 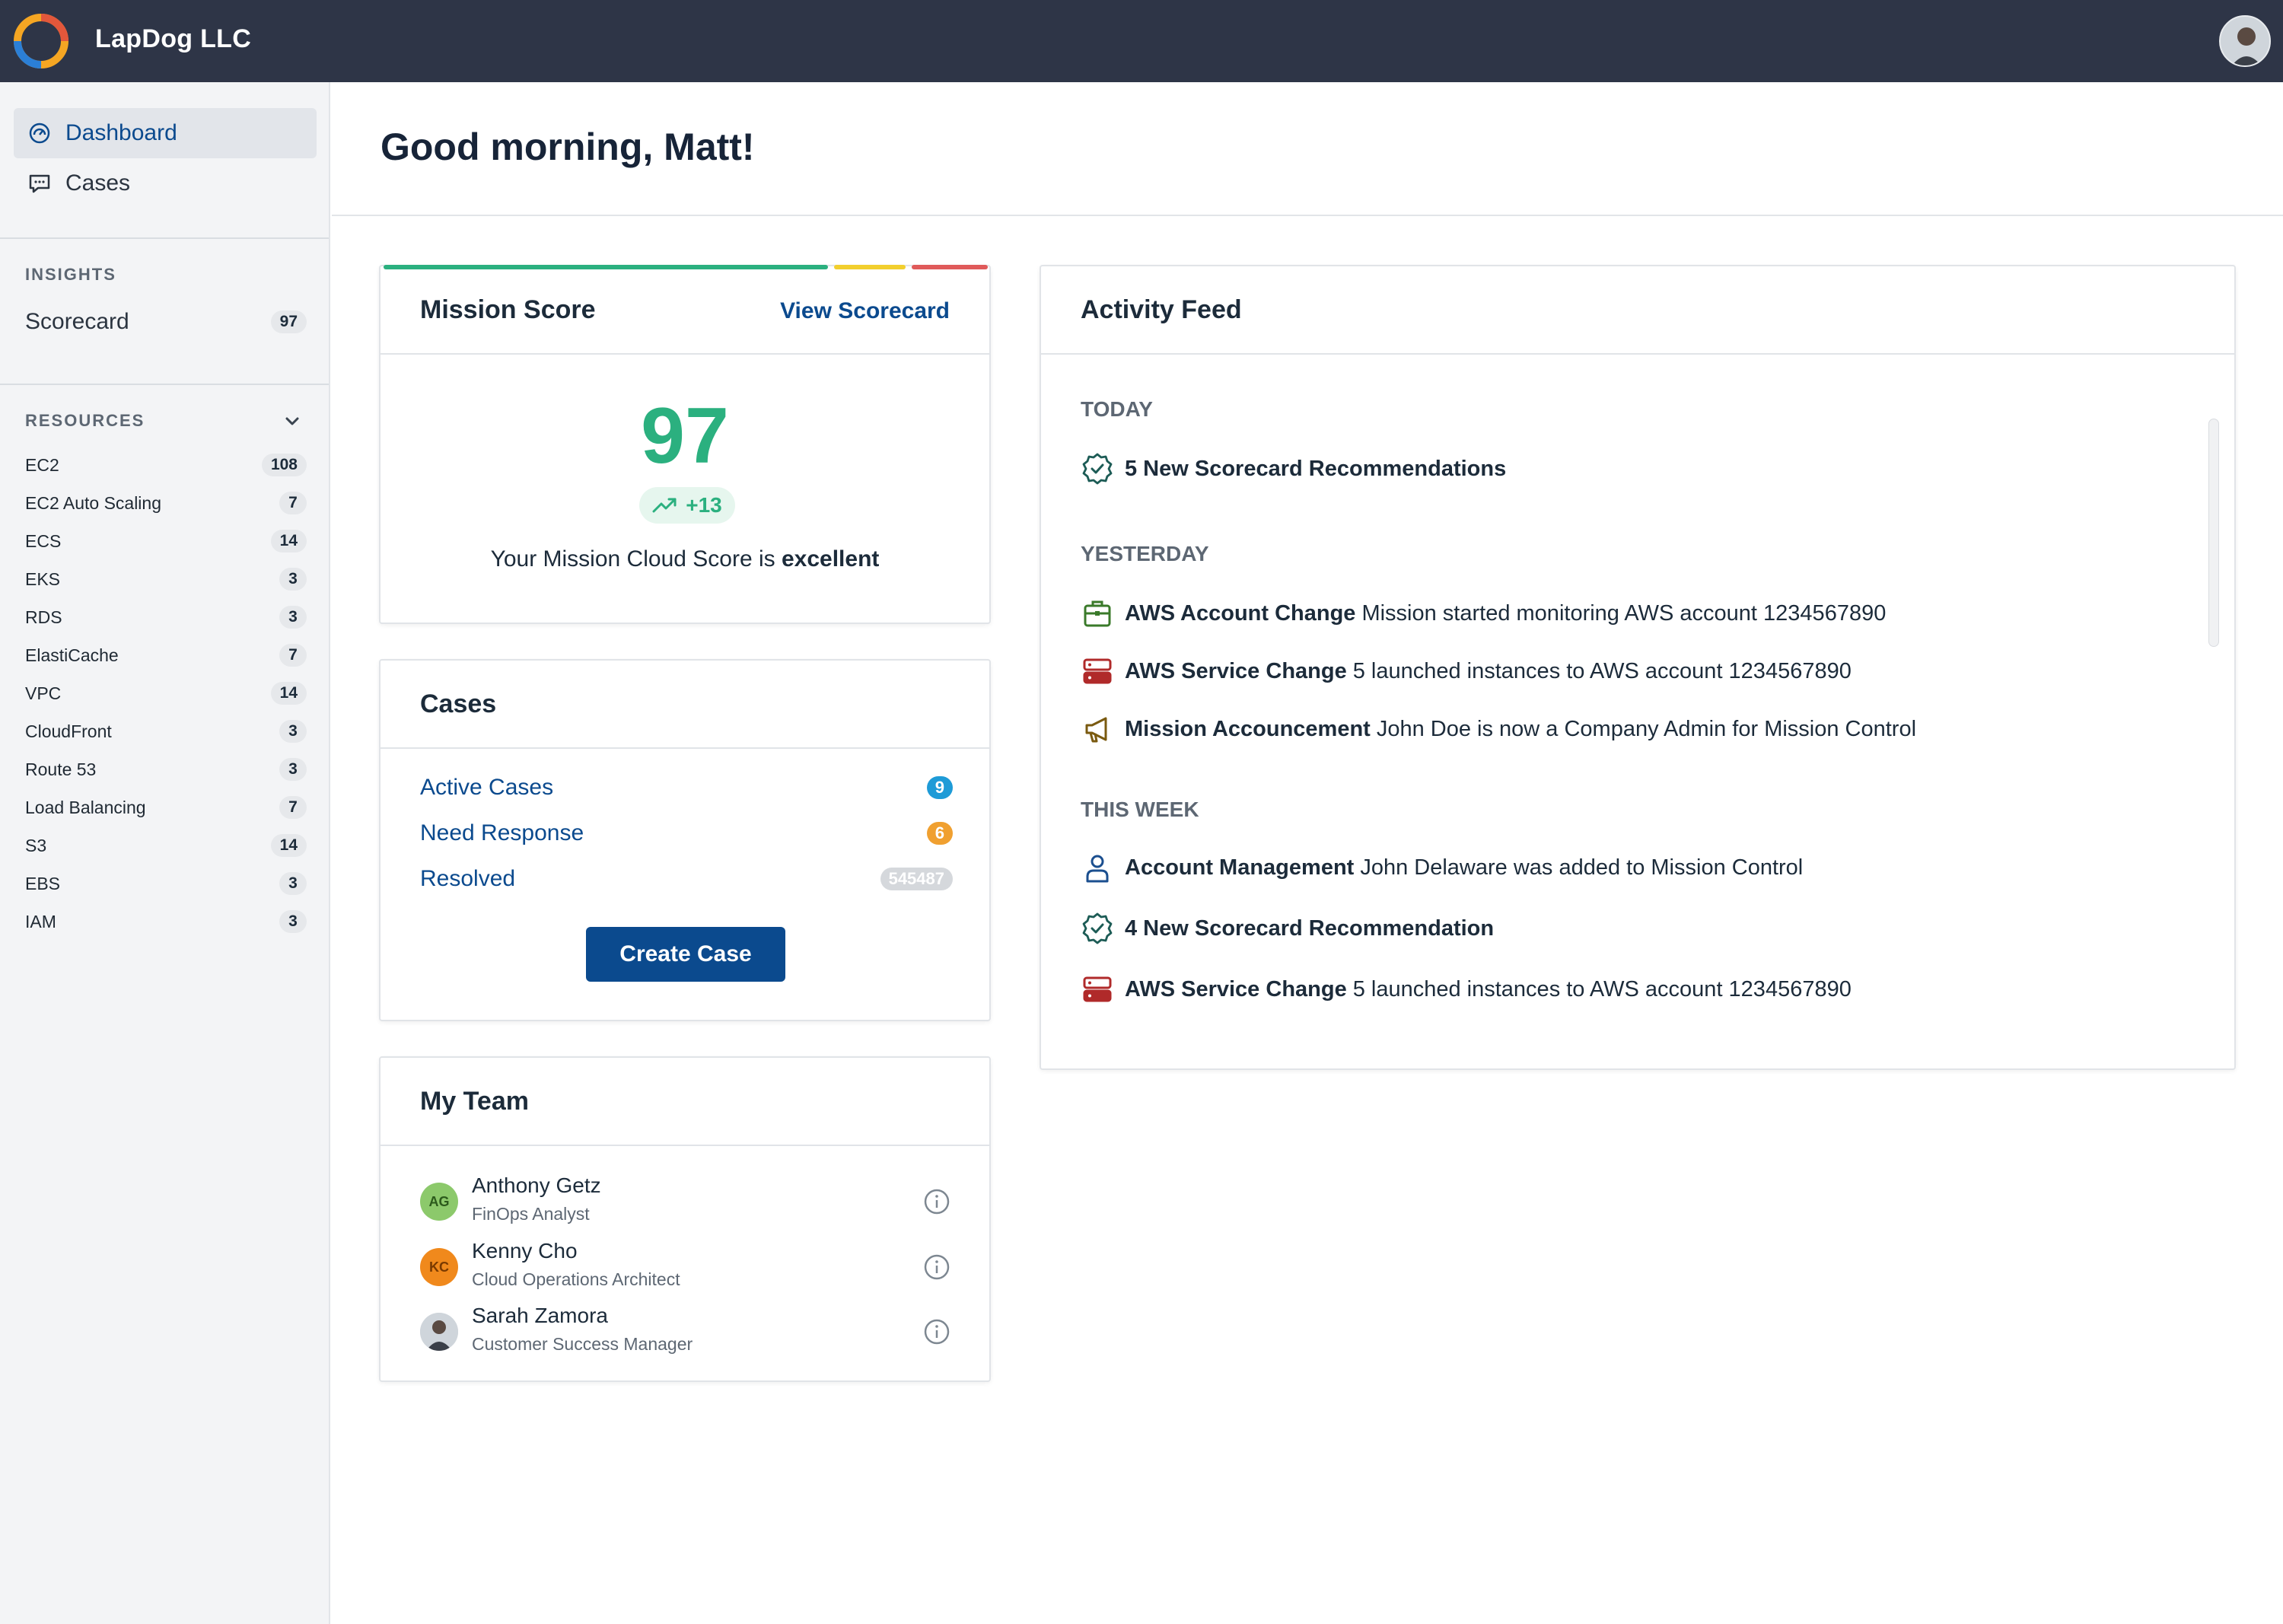 What do you see at coordinates (684, 705) in the screenshot?
I see `card-header: Cases` at bounding box center [684, 705].